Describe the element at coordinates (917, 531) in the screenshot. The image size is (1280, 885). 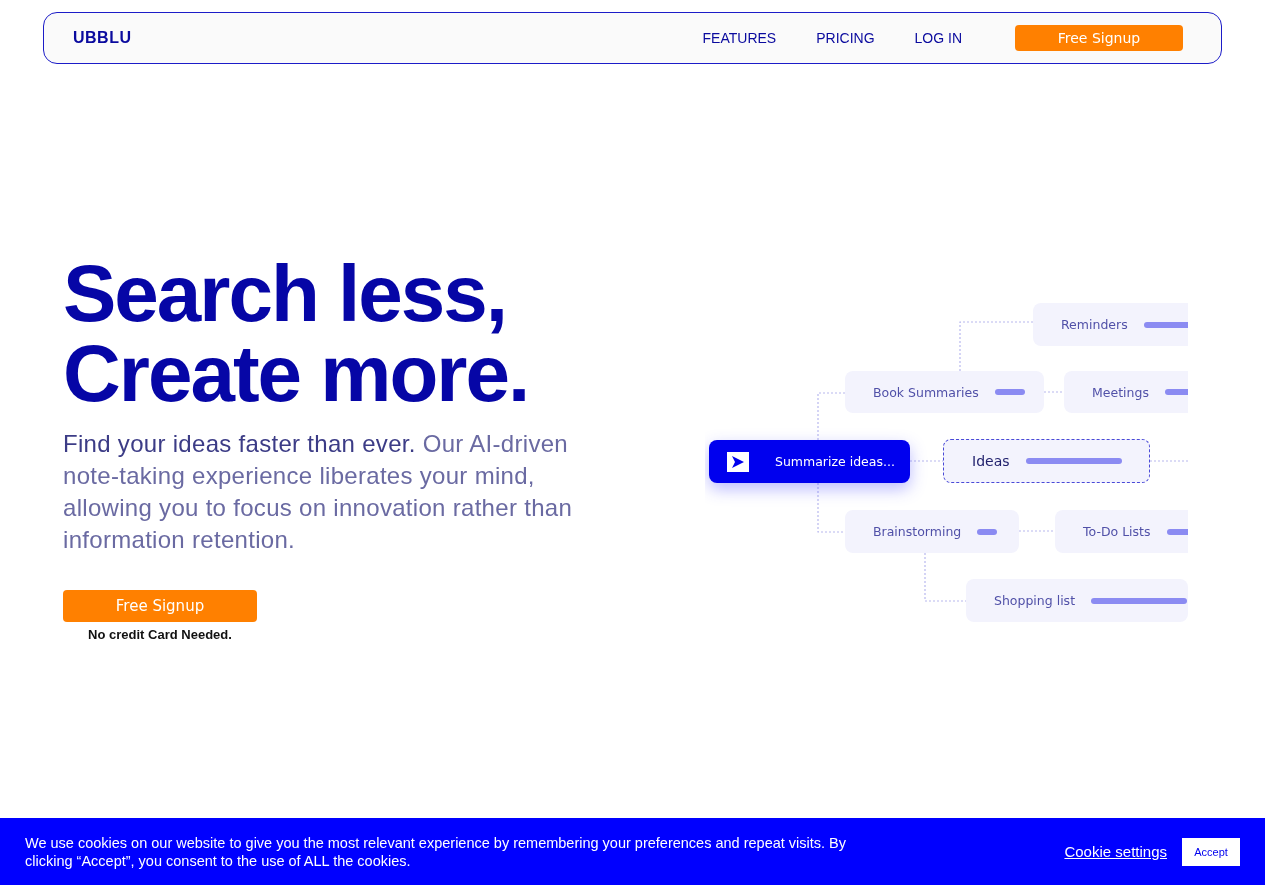
I see `node-label: Brainstorming` at that location.